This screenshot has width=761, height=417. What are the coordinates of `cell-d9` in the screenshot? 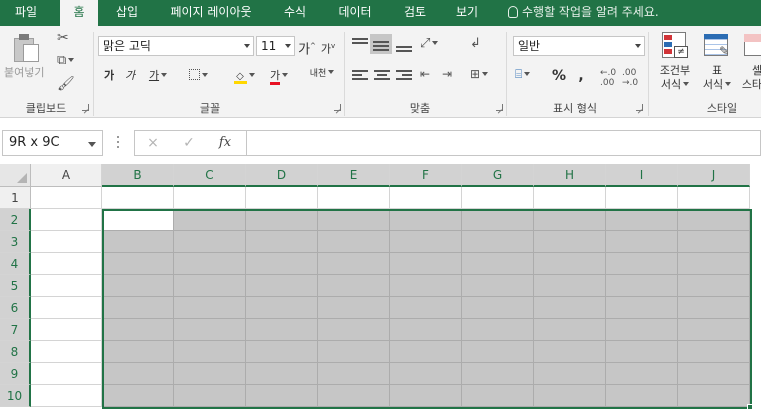 It's located at (282, 374).